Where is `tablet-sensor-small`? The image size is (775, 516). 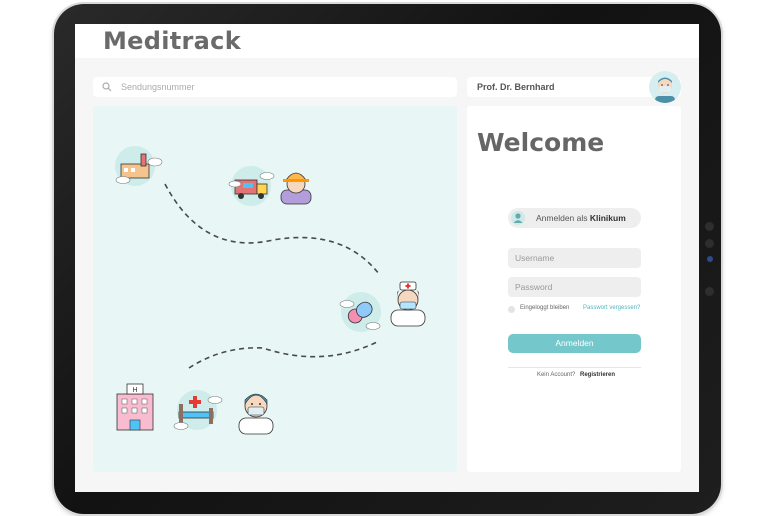 tablet-sensor-small is located at coordinates (710, 259).